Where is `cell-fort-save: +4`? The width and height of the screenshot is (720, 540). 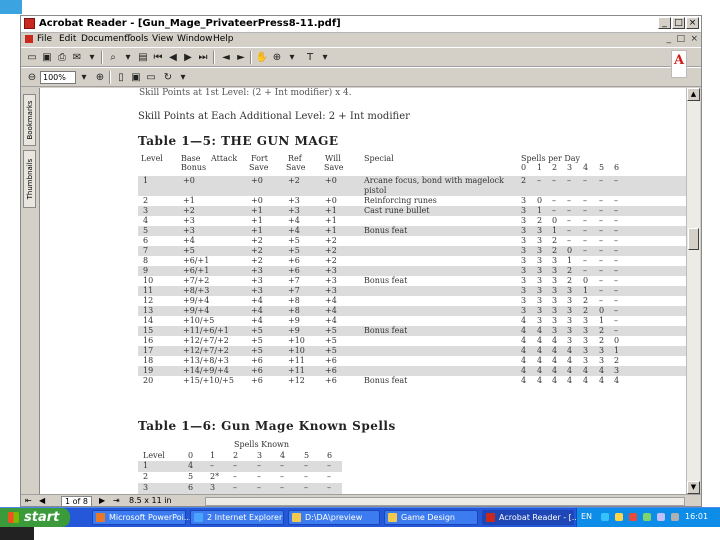
cell-fort-save: +4 is located at coordinates (257, 310).